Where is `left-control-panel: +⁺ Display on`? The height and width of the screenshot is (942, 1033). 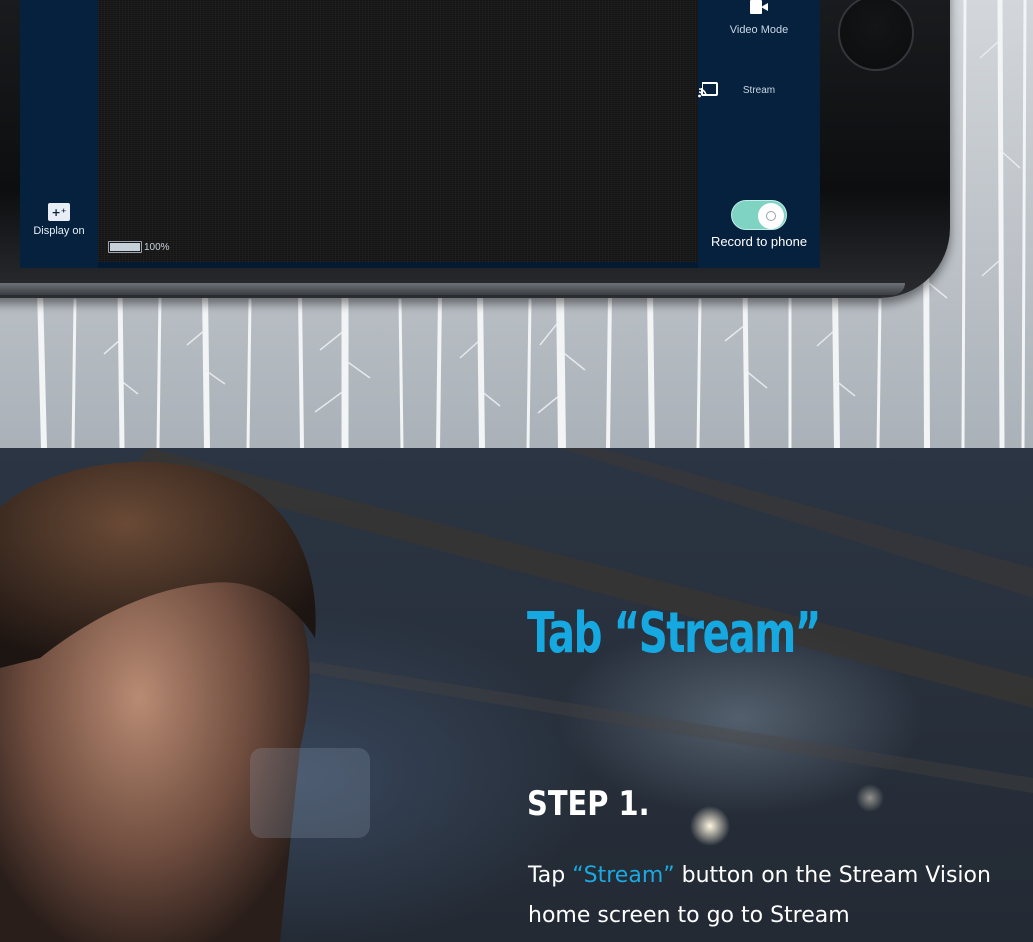 left-control-panel: +⁺ Display on is located at coordinates (59, 134).